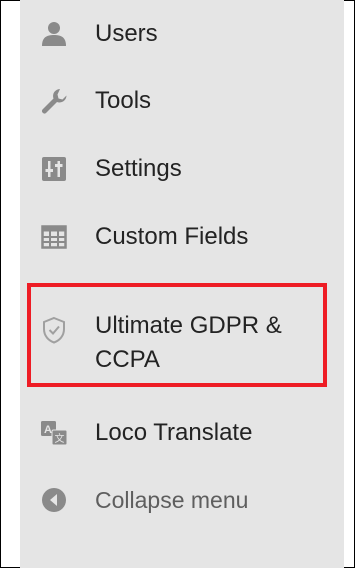 Image resolution: width=355 pixels, height=568 pixels. What do you see at coordinates (182, 34) in the screenshot?
I see `menu-item-users: Users` at bounding box center [182, 34].